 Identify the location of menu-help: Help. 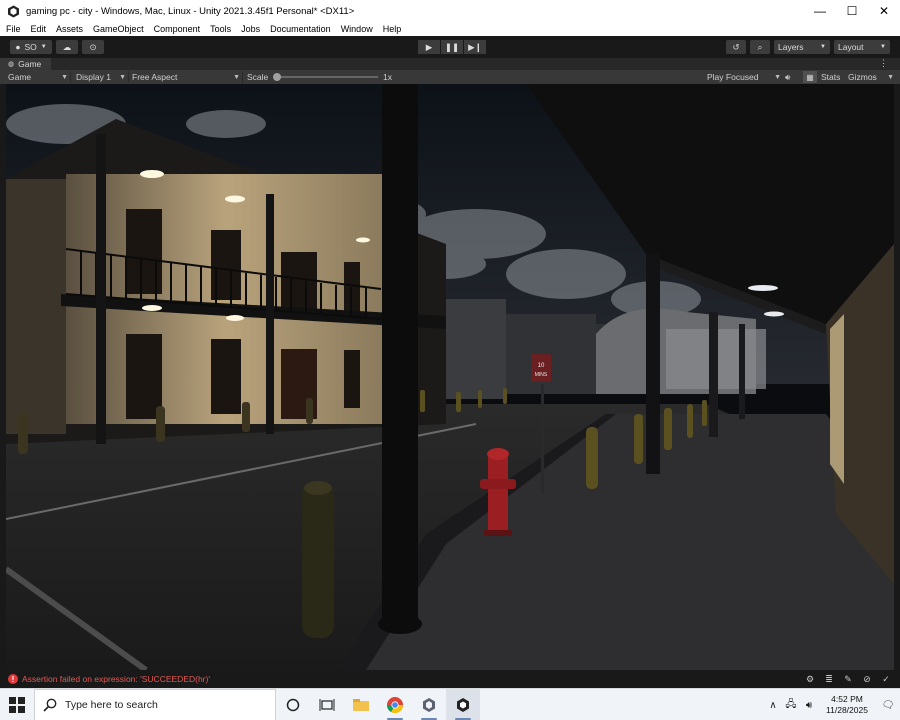
(392, 29).